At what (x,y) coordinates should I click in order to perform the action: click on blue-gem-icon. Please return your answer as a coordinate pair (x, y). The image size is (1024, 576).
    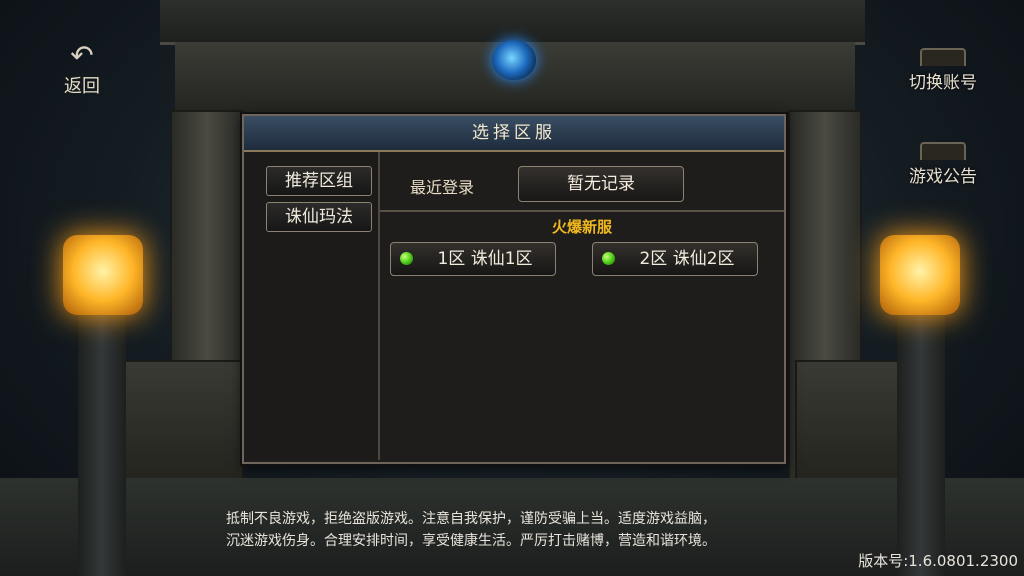
    Looking at the image, I should click on (514, 60).